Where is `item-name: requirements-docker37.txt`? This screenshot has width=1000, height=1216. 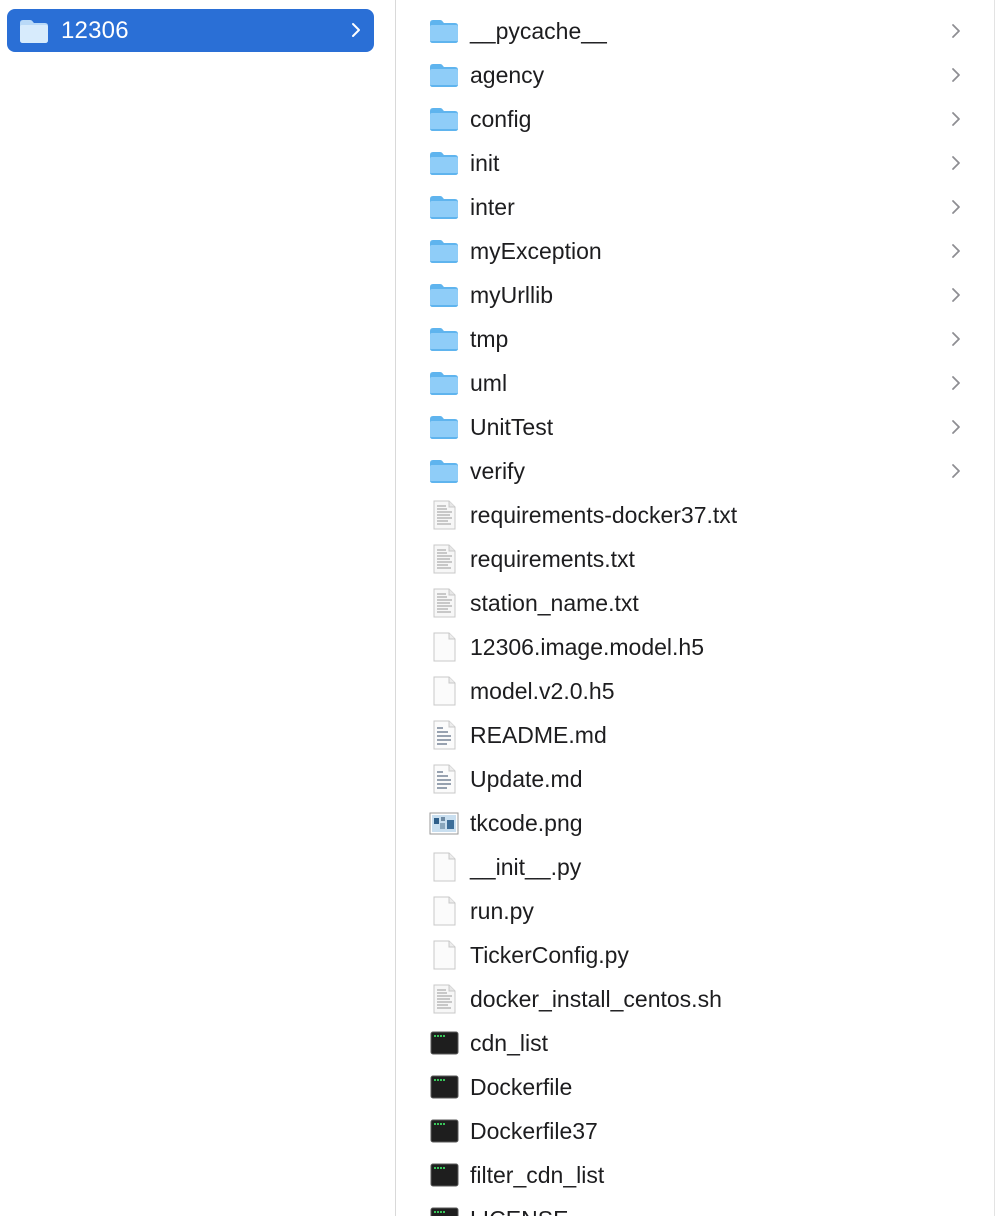
item-name: requirements-docker37.txt is located at coordinates (604, 515).